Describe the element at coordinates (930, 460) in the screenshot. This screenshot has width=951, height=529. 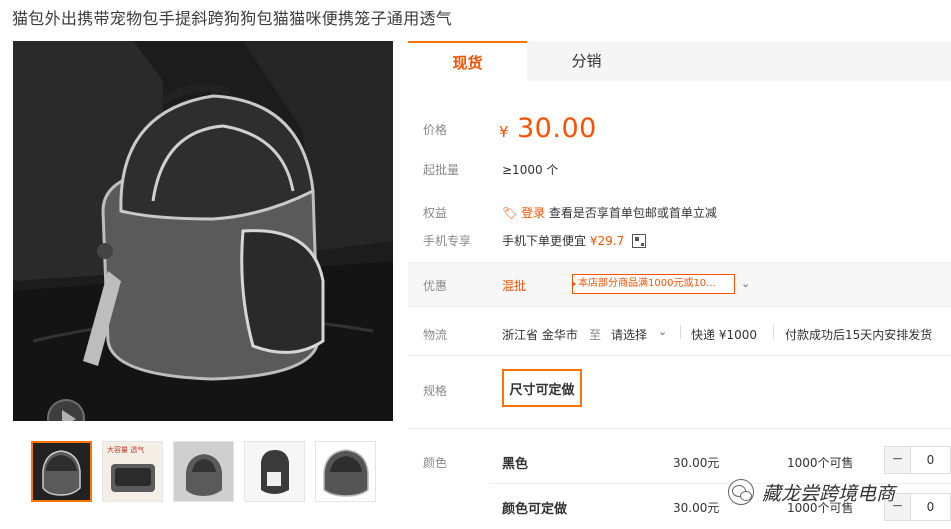
I see `quantity-value: 0` at that location.